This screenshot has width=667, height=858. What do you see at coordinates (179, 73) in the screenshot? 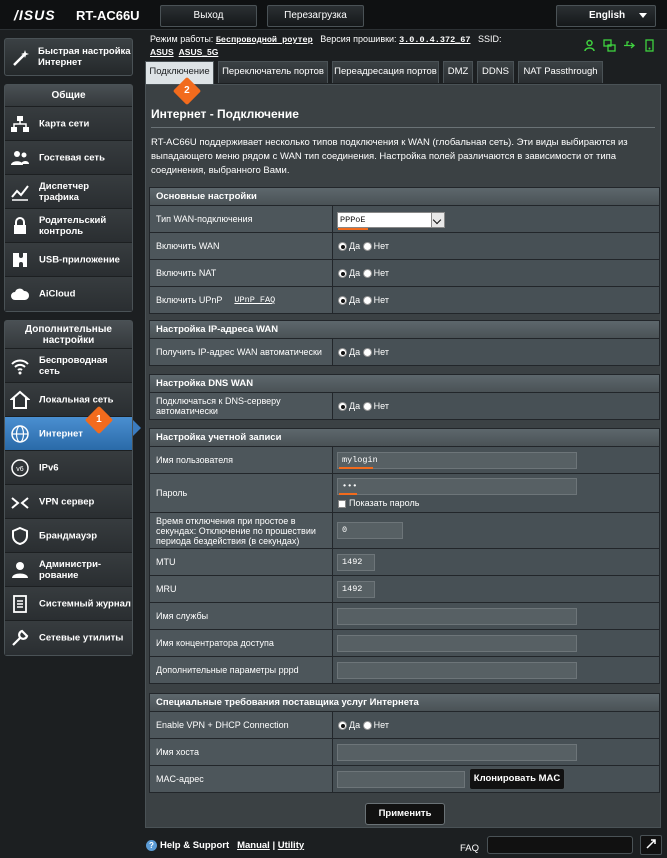
I see `tab-connection: Подключение` at bounding box center [179, 73].